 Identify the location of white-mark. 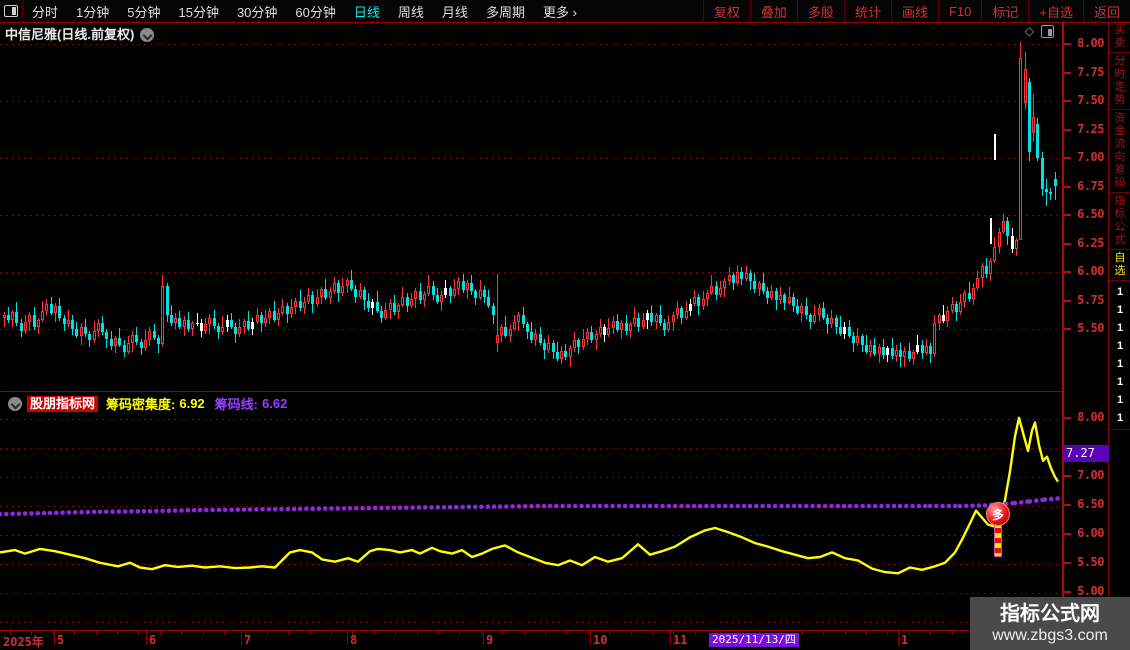
(995, 147).